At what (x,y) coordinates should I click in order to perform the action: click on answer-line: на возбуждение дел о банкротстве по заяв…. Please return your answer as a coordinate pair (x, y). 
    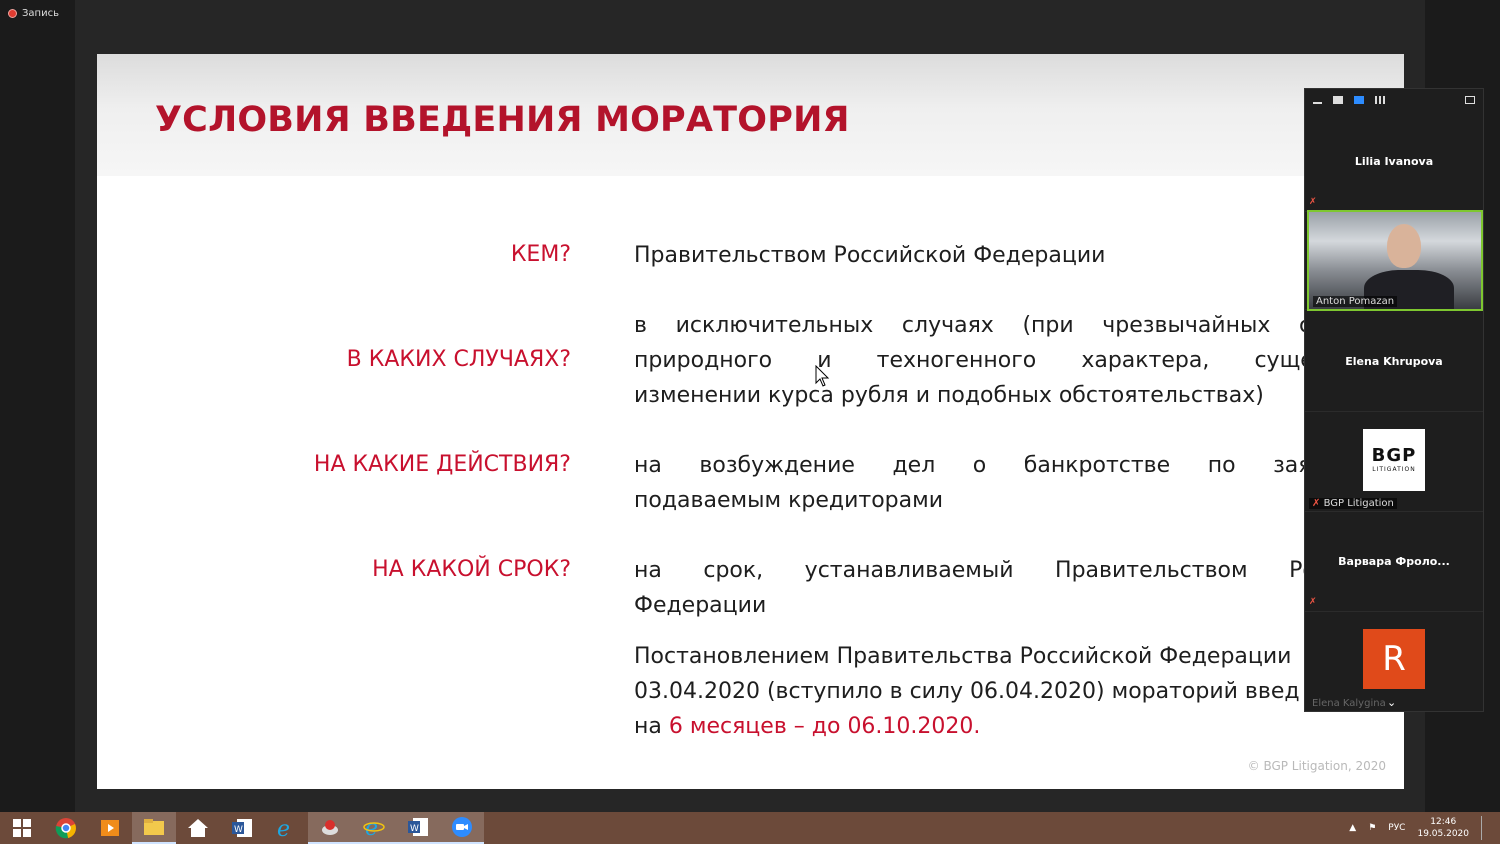
    Looking at the image, I should click on (1014, 465).